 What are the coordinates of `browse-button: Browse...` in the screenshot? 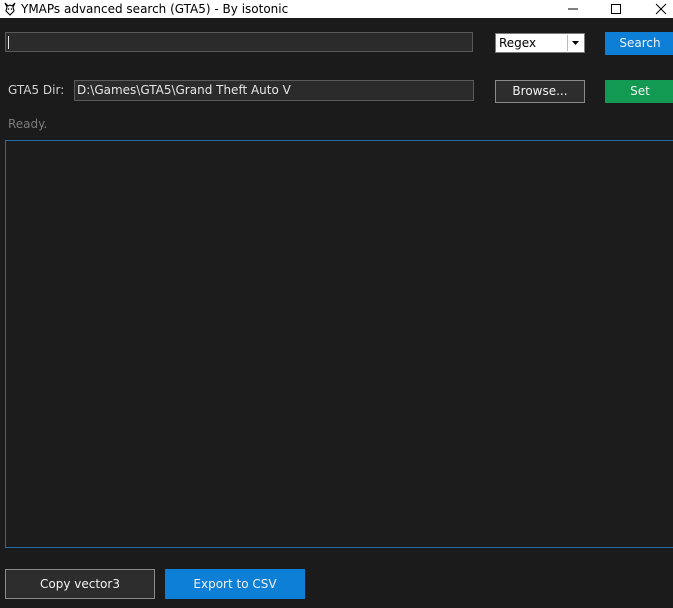 It's located at (540, 91).